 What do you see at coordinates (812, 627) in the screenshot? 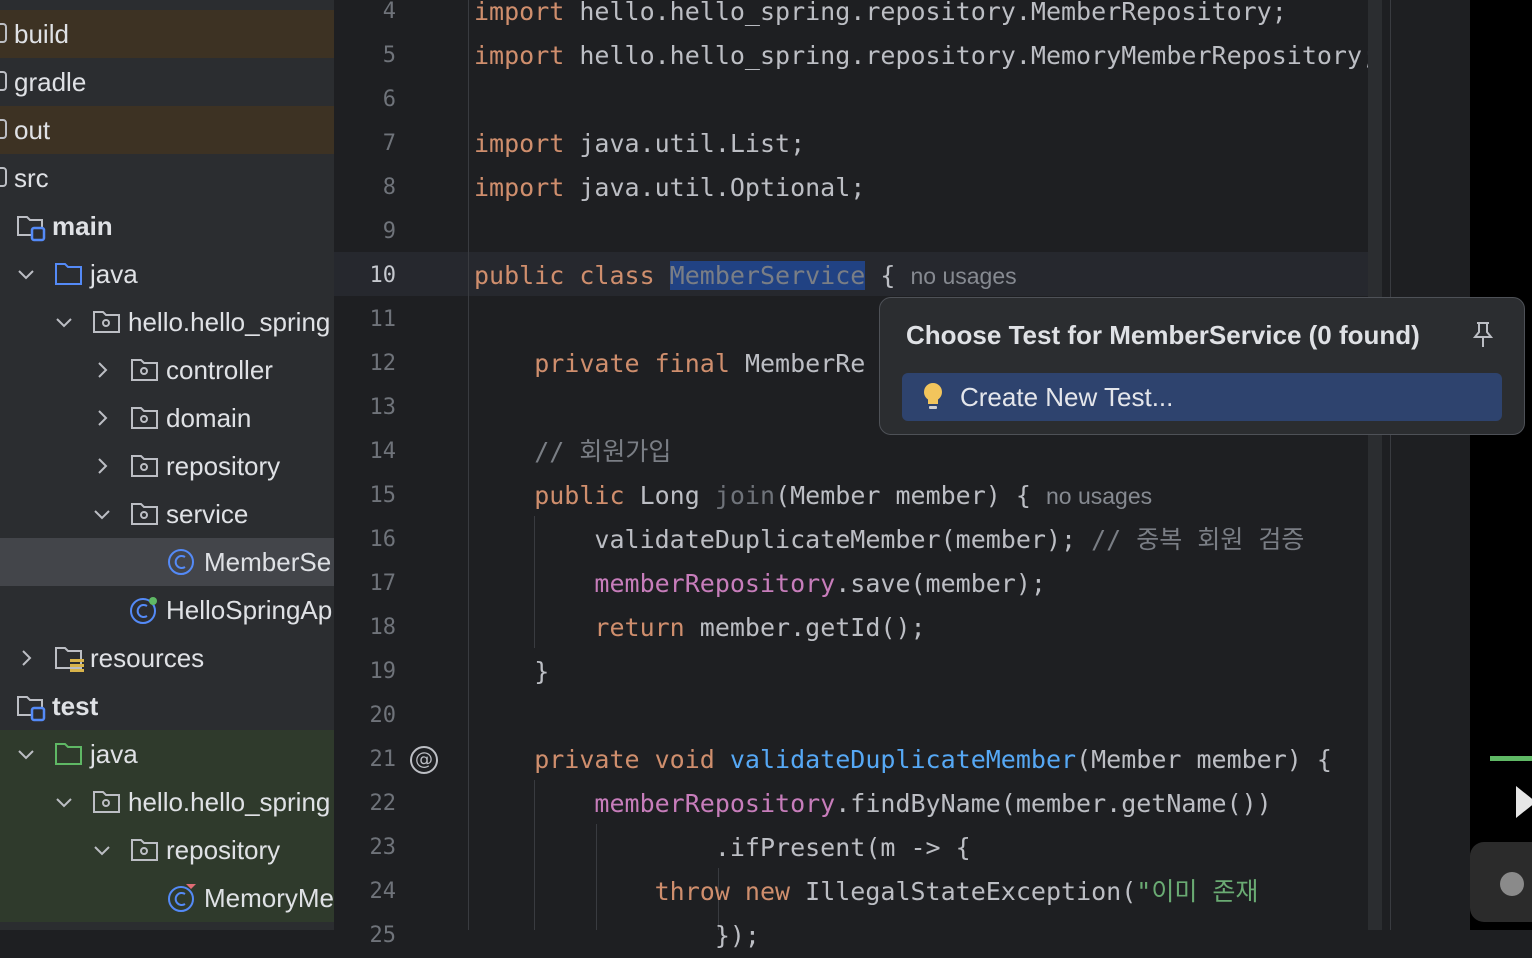
I see `code-text: member.getId();` at bounding box center [812, 627].